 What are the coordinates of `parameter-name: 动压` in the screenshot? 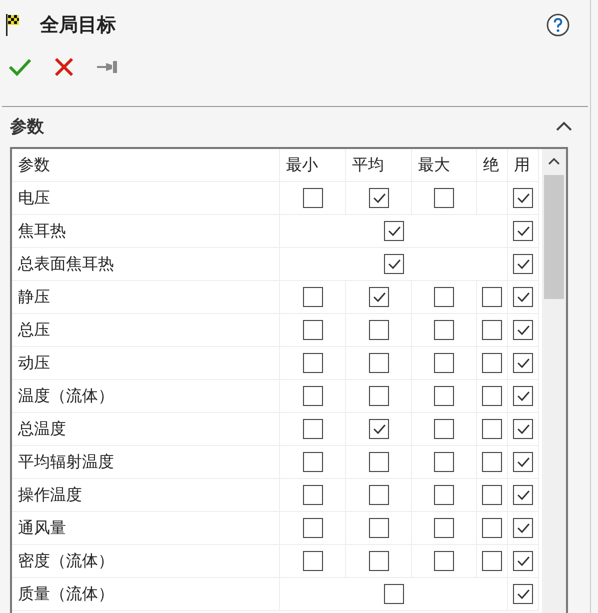 It's located at (146, 363).